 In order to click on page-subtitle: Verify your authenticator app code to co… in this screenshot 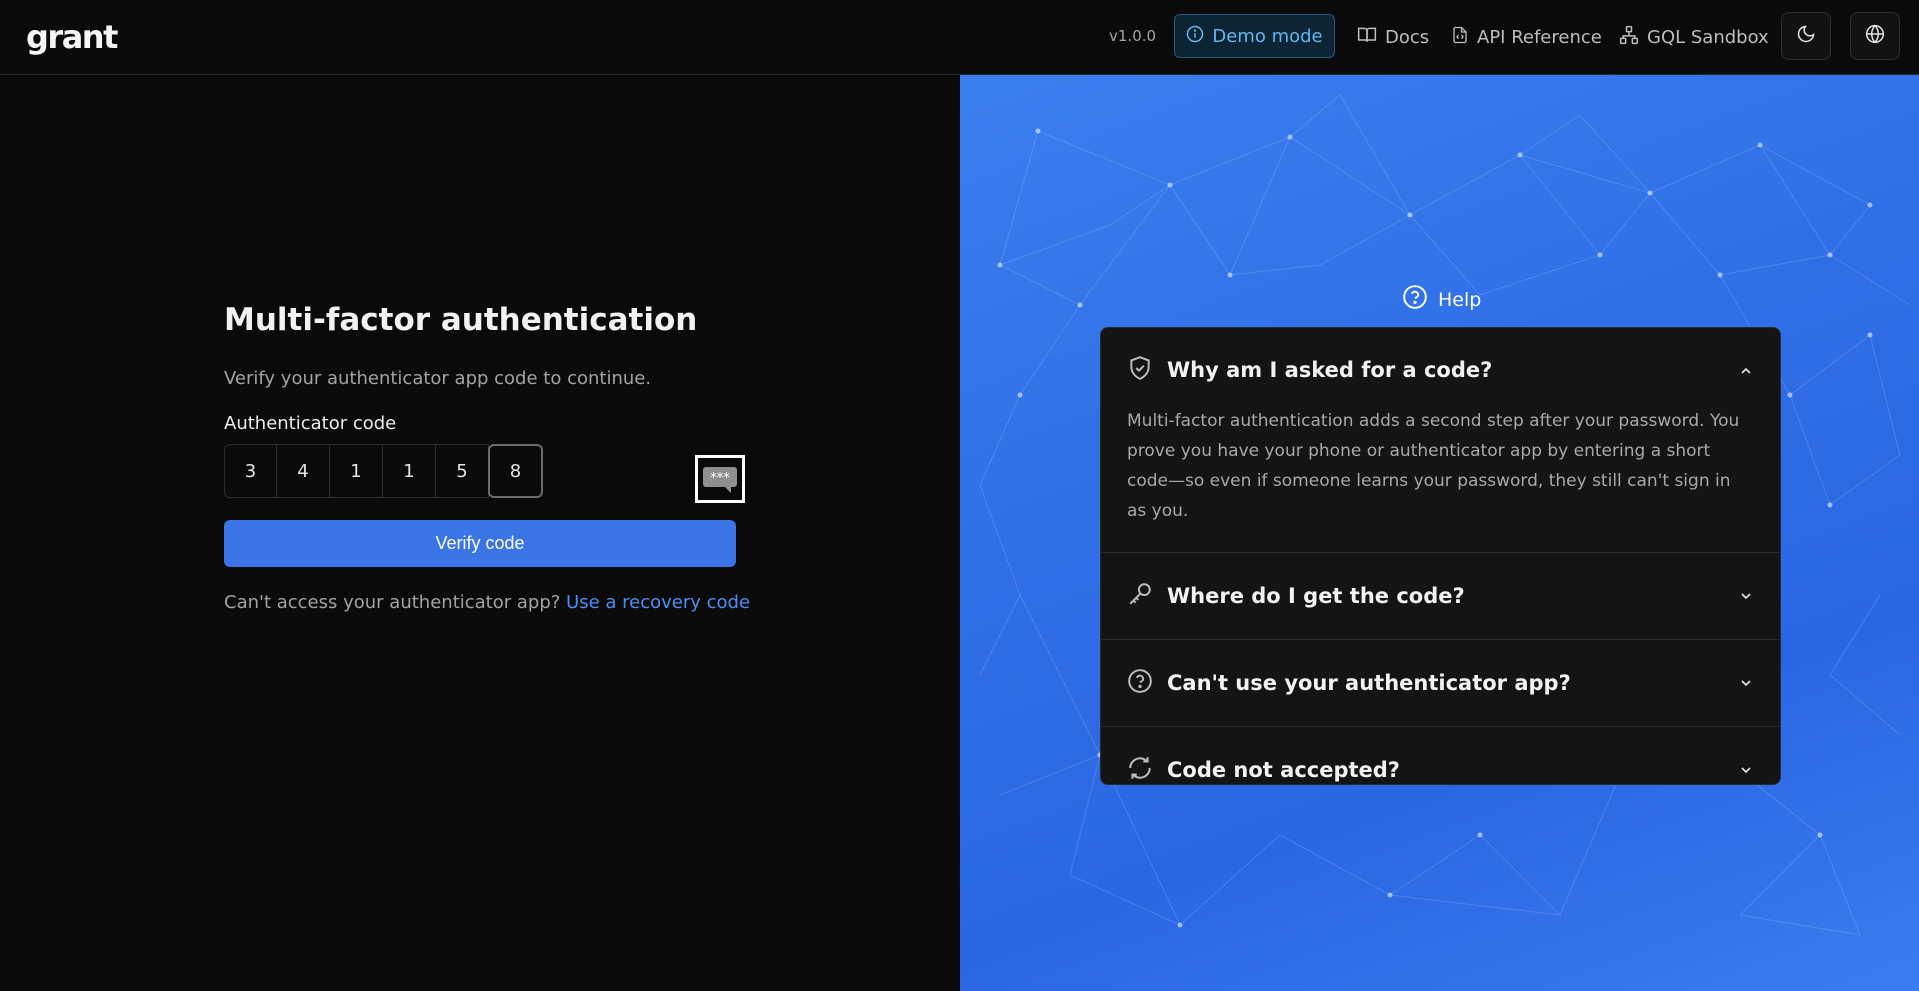, I will do `click(438, 378)`.